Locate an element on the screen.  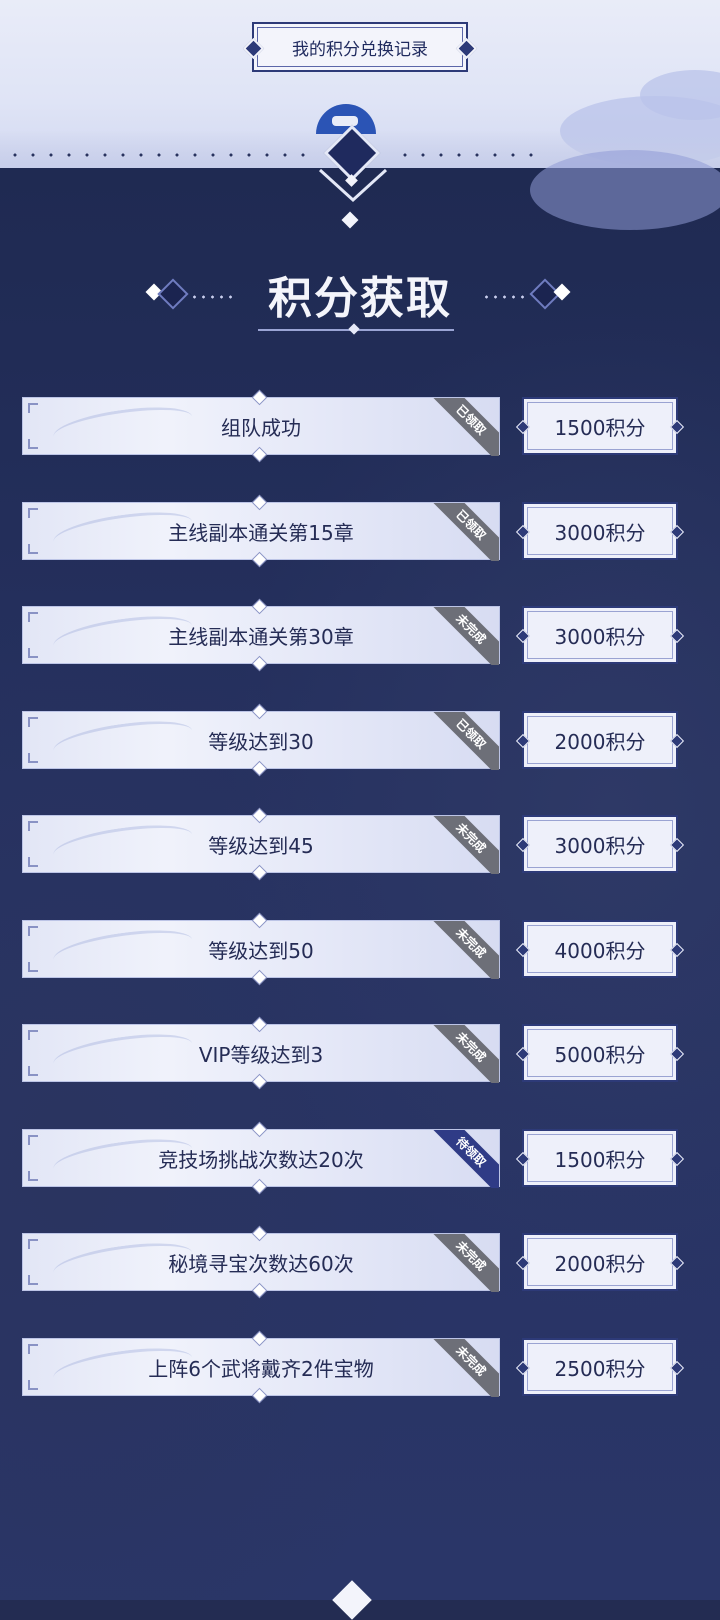
exchange-record-button: 我的积分兑换记录 is located at coordinates (360, 47).